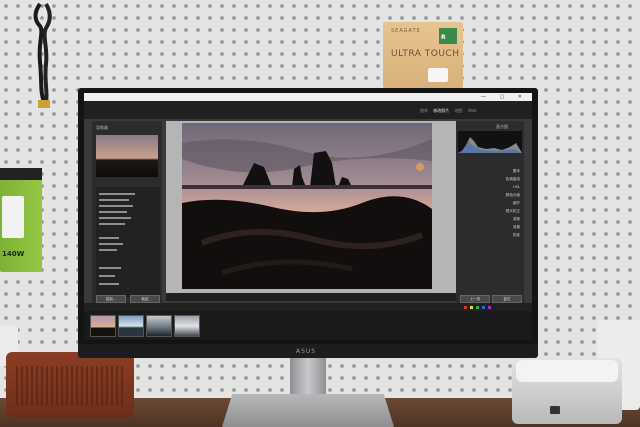  Describe the element at coordinates (516, 171) in the screenshot. I see `section-basic: 基本` at that location.